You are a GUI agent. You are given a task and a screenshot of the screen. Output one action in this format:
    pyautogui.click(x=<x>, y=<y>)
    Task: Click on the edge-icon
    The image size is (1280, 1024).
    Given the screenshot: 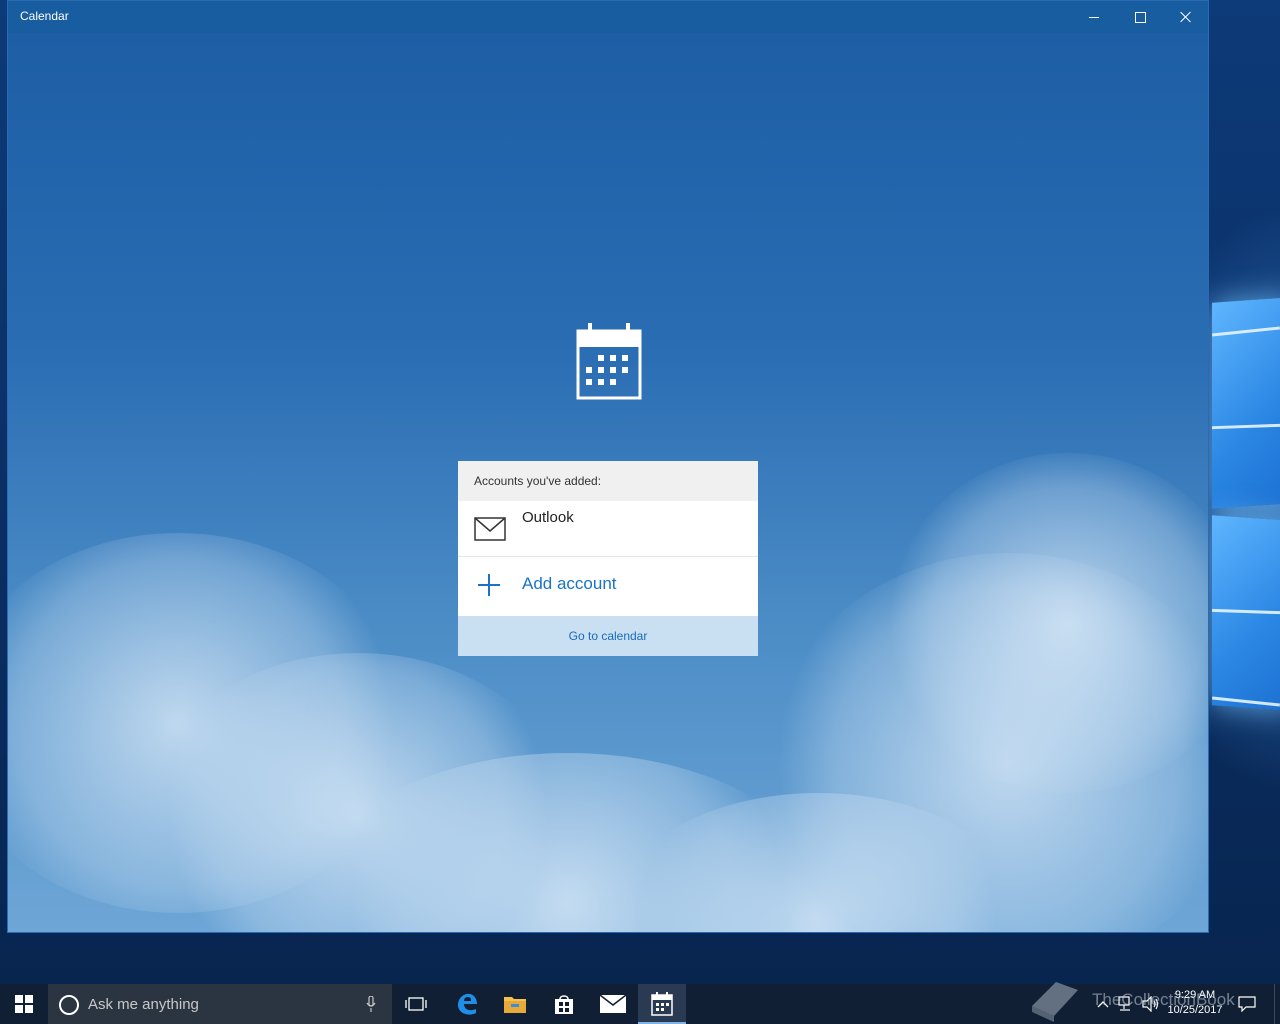 What is the action you would take?
    pyautogui.click(x=467, y=1004)
    